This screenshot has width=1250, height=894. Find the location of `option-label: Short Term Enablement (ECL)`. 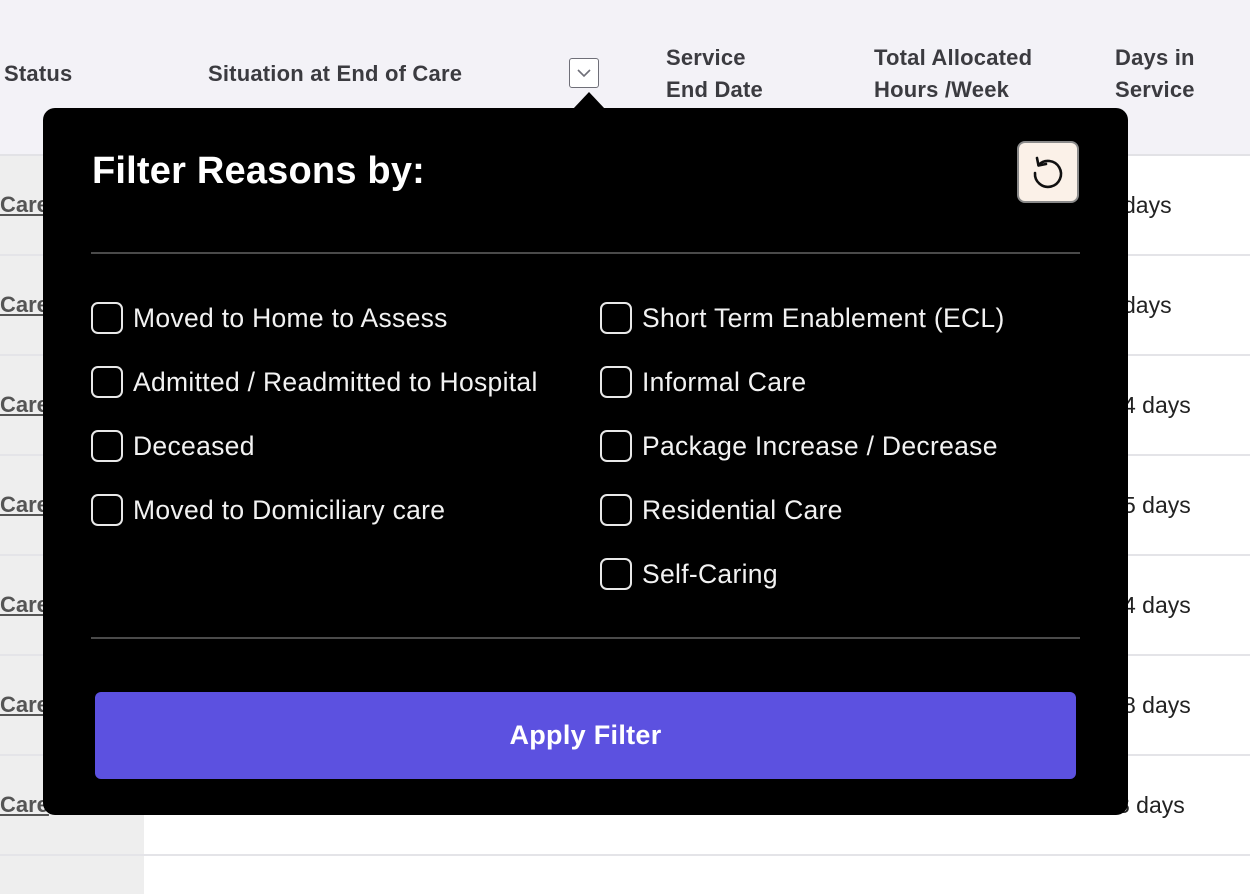

option-label: Short Term Enablement (ECL) is located at coordinates (823, 317).